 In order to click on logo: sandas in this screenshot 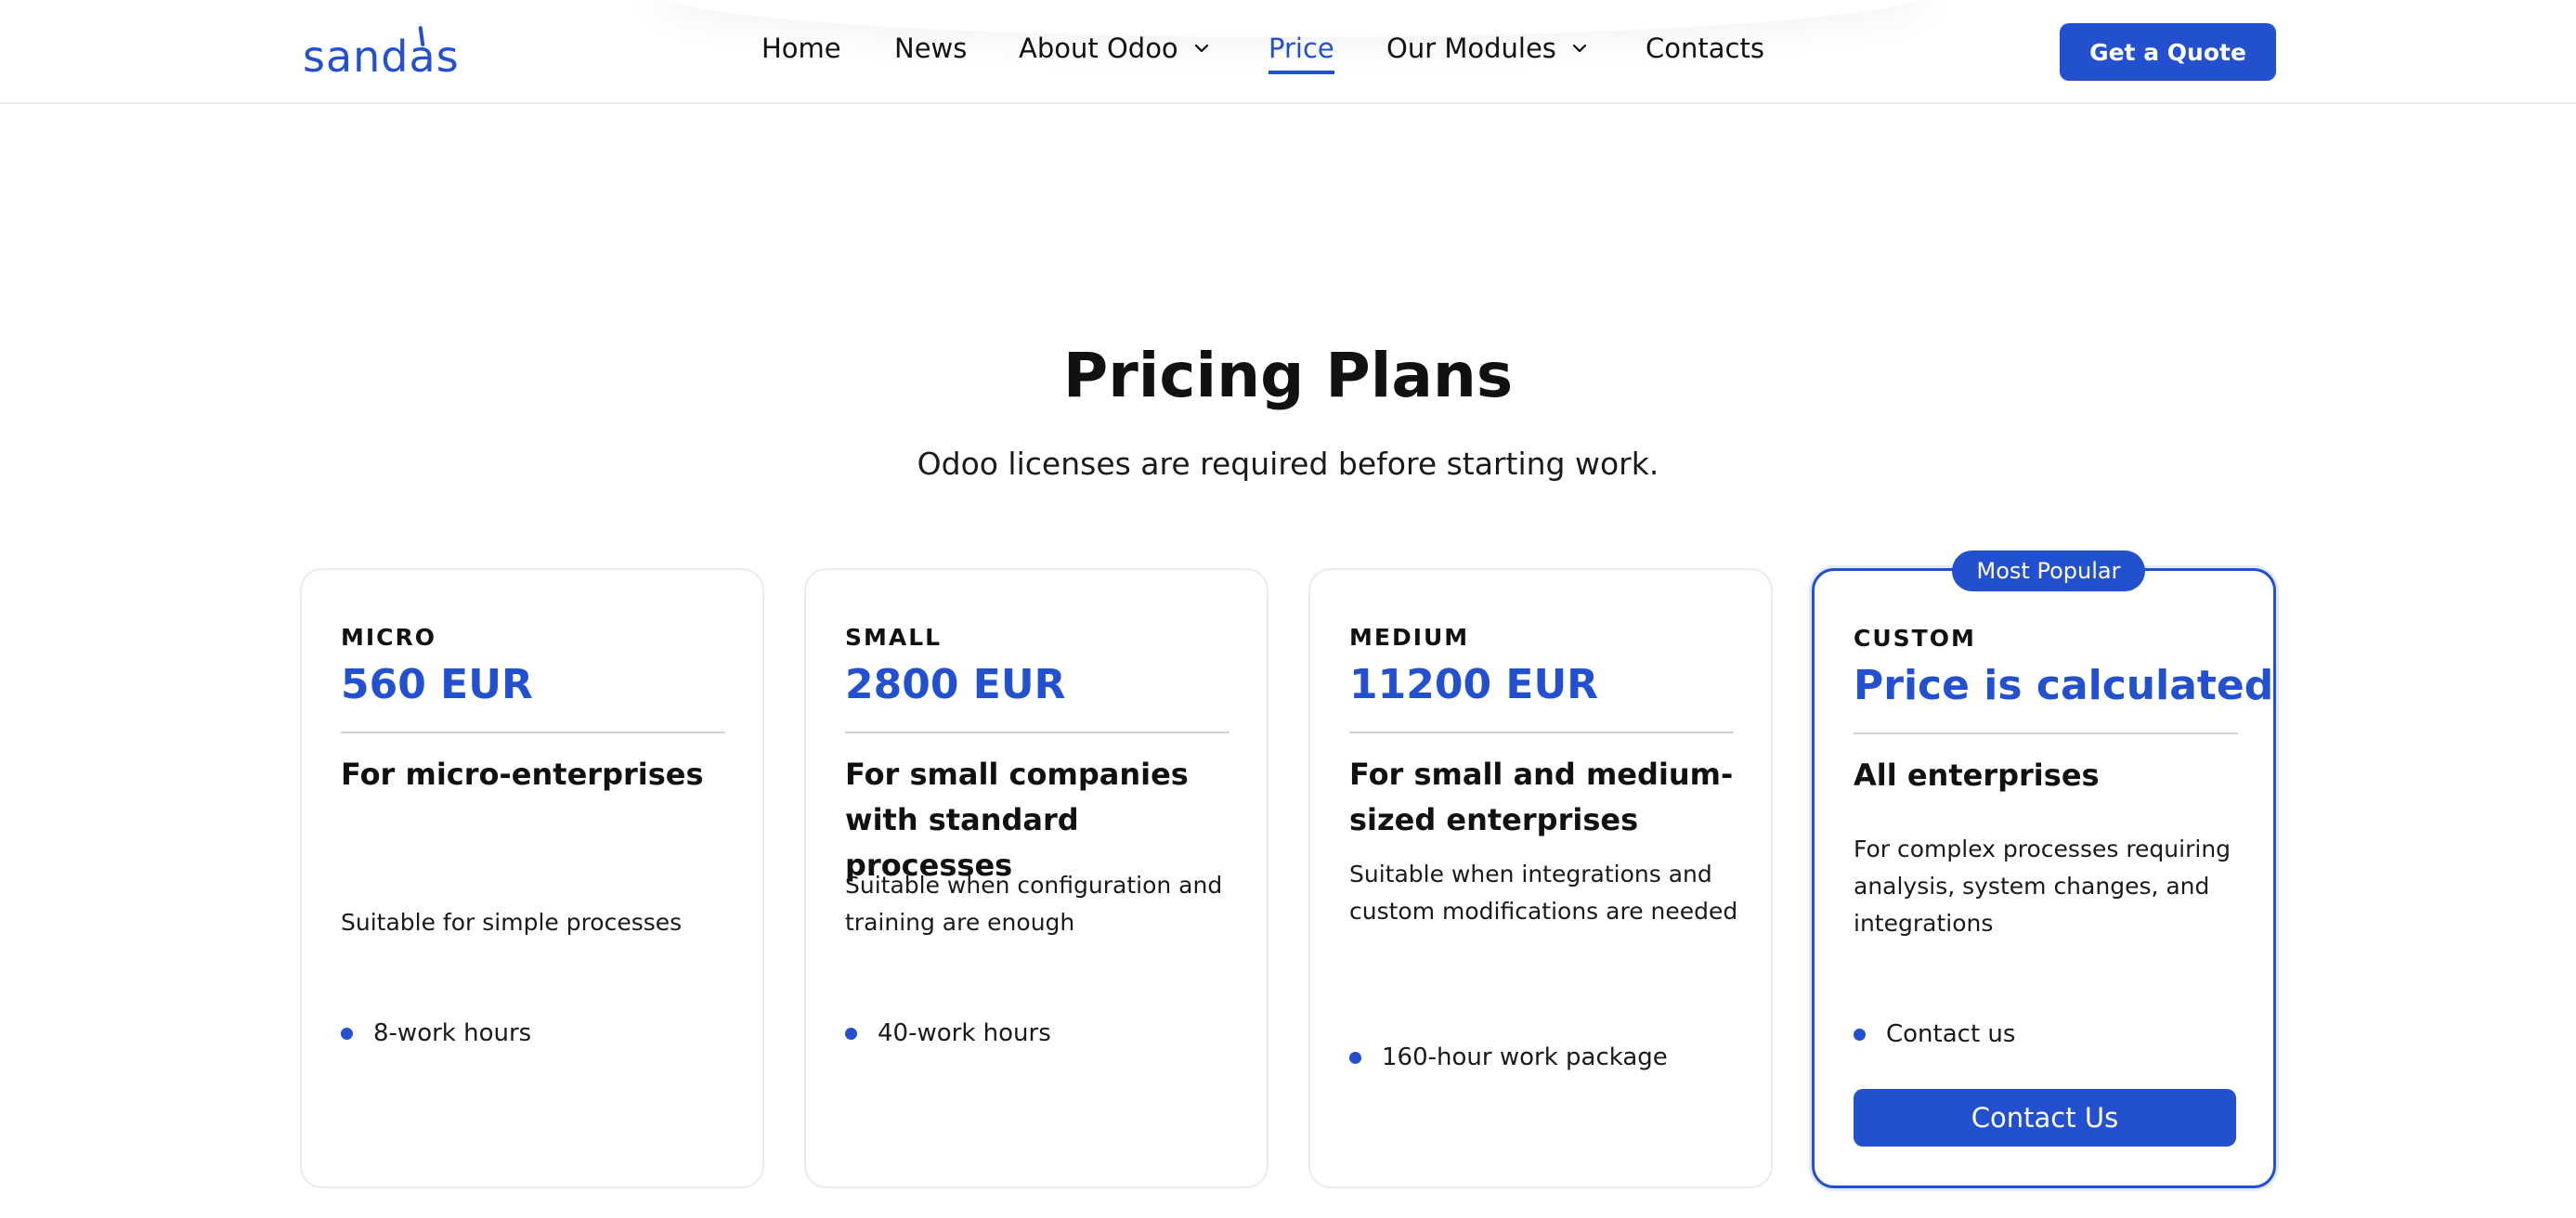, I will do `click(382, 53)`.